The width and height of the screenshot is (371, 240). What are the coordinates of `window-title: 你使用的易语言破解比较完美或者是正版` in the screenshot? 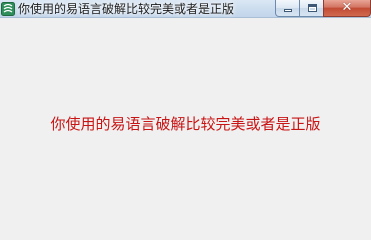 It's located at (126, 9).